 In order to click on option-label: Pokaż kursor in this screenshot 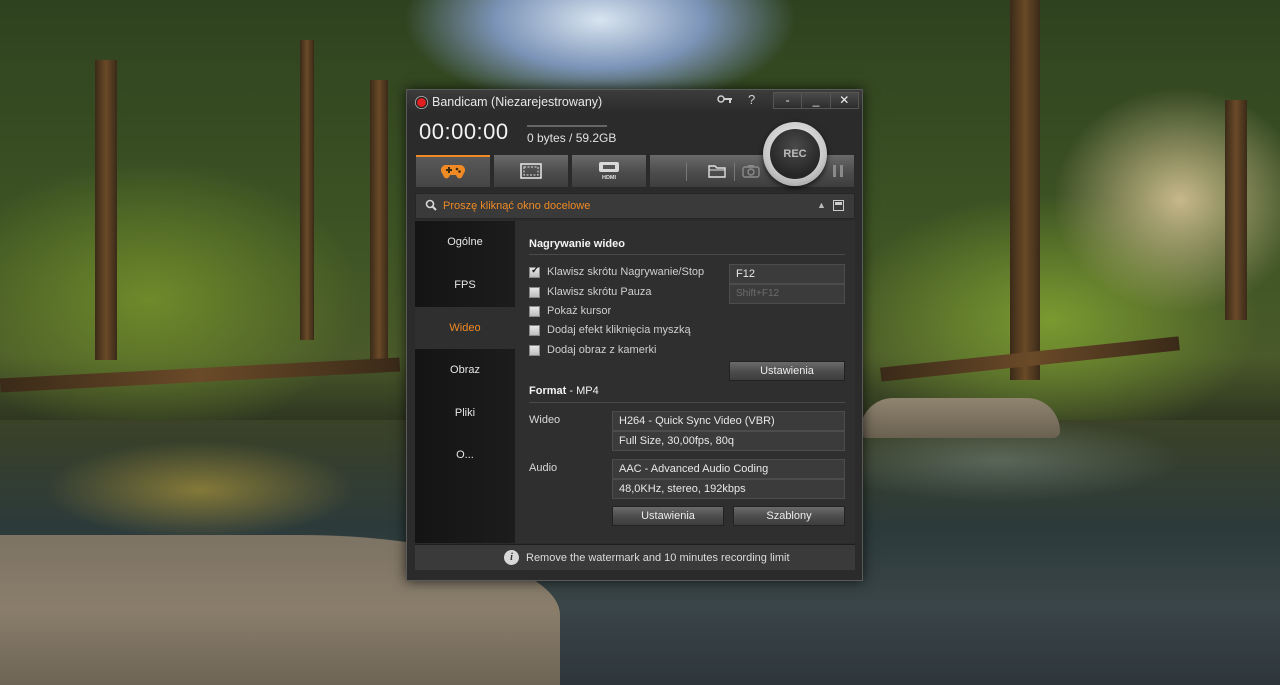, I will do `click(579, 311)`.